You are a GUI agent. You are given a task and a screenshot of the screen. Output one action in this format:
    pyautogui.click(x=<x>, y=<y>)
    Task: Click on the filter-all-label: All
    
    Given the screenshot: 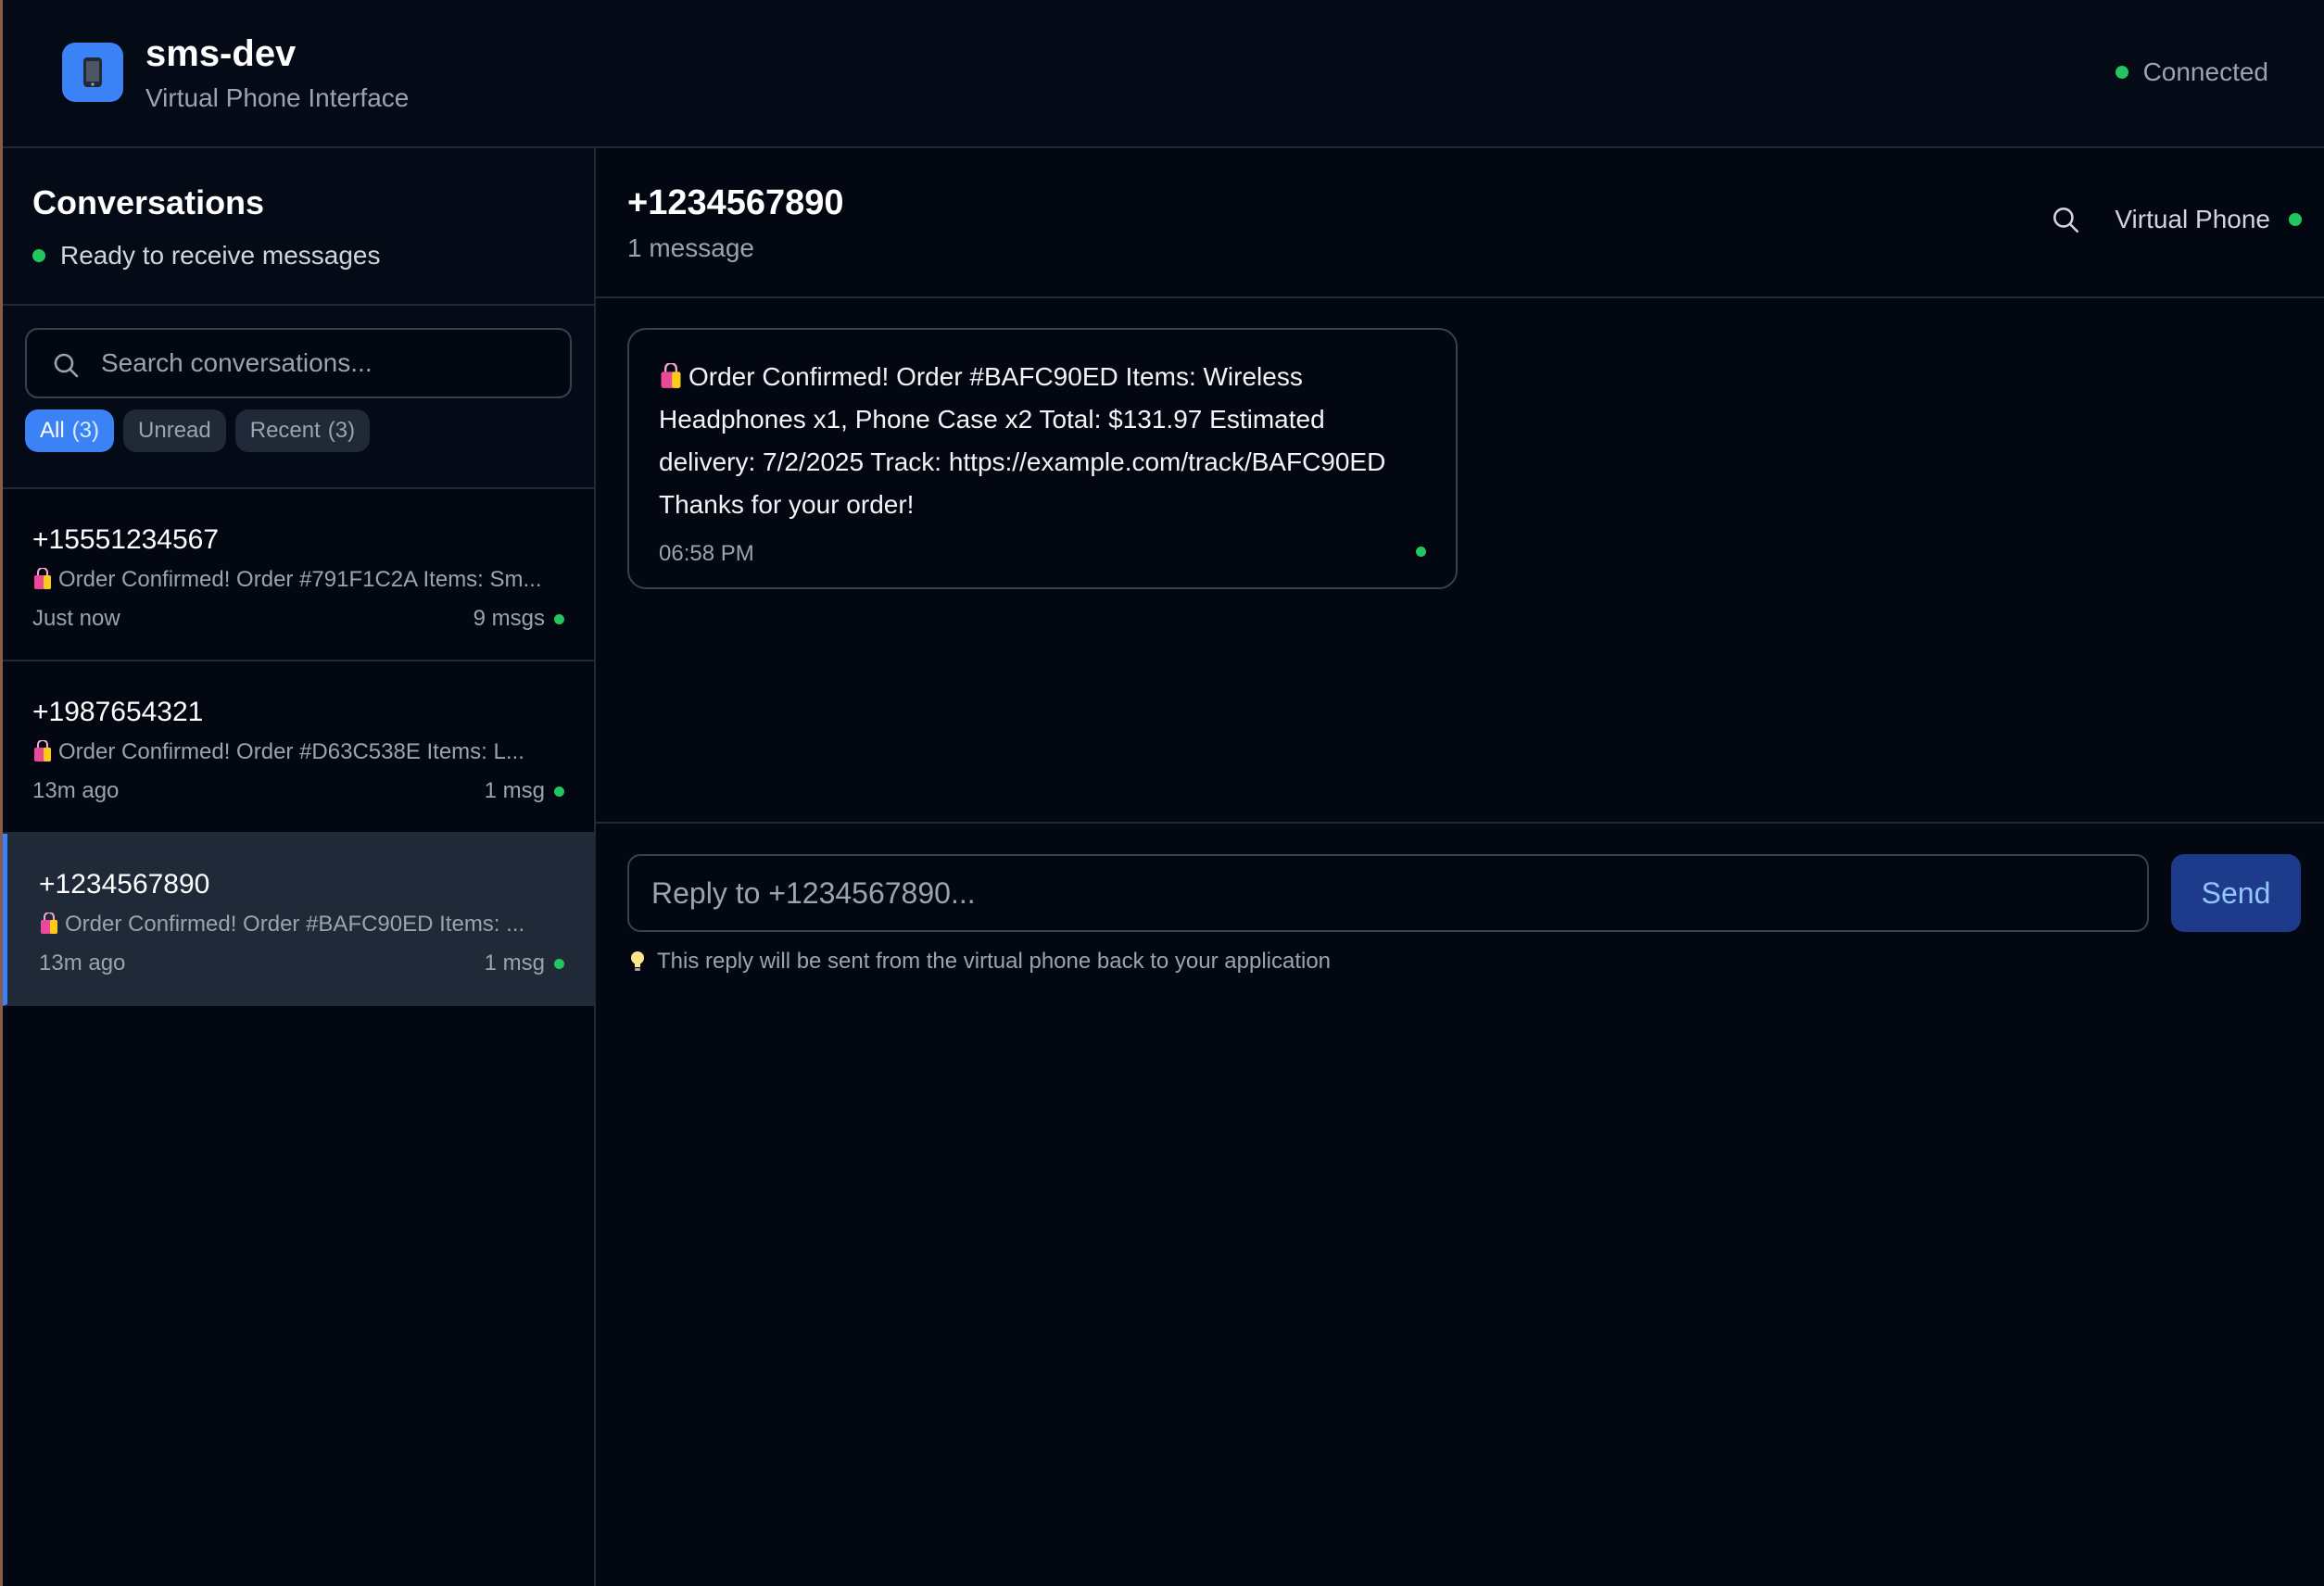 What is the action you would take?
    pyautogui.click(x=52, y=430)
    